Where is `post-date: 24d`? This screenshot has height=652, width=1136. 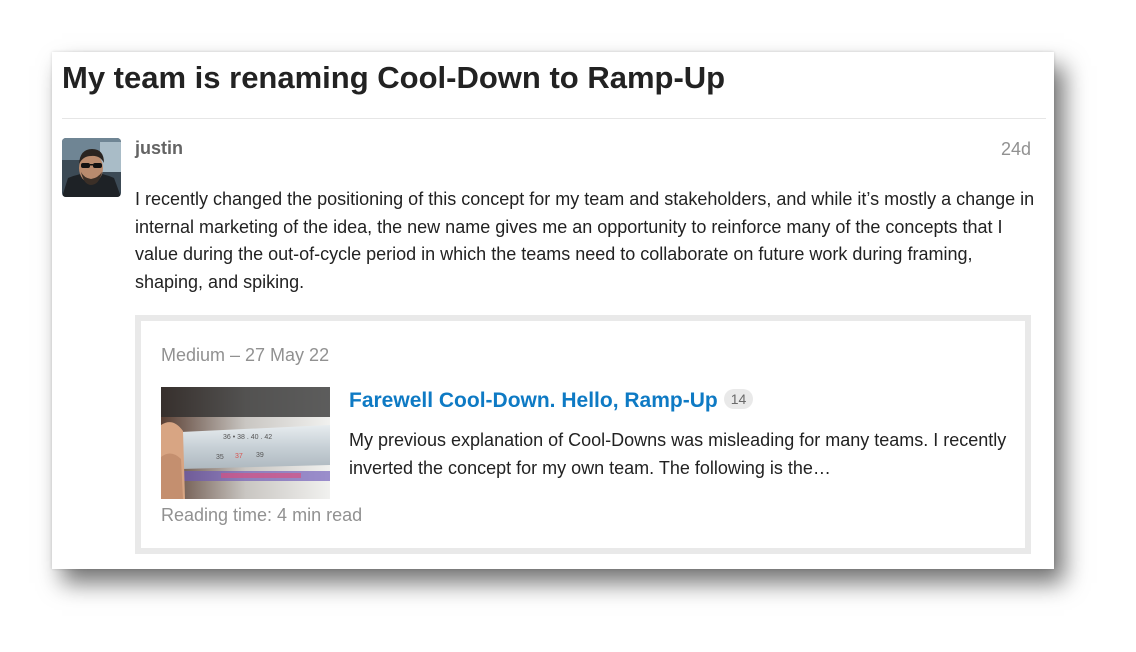
post-date: 24d is located at coordinates (1016, 149).